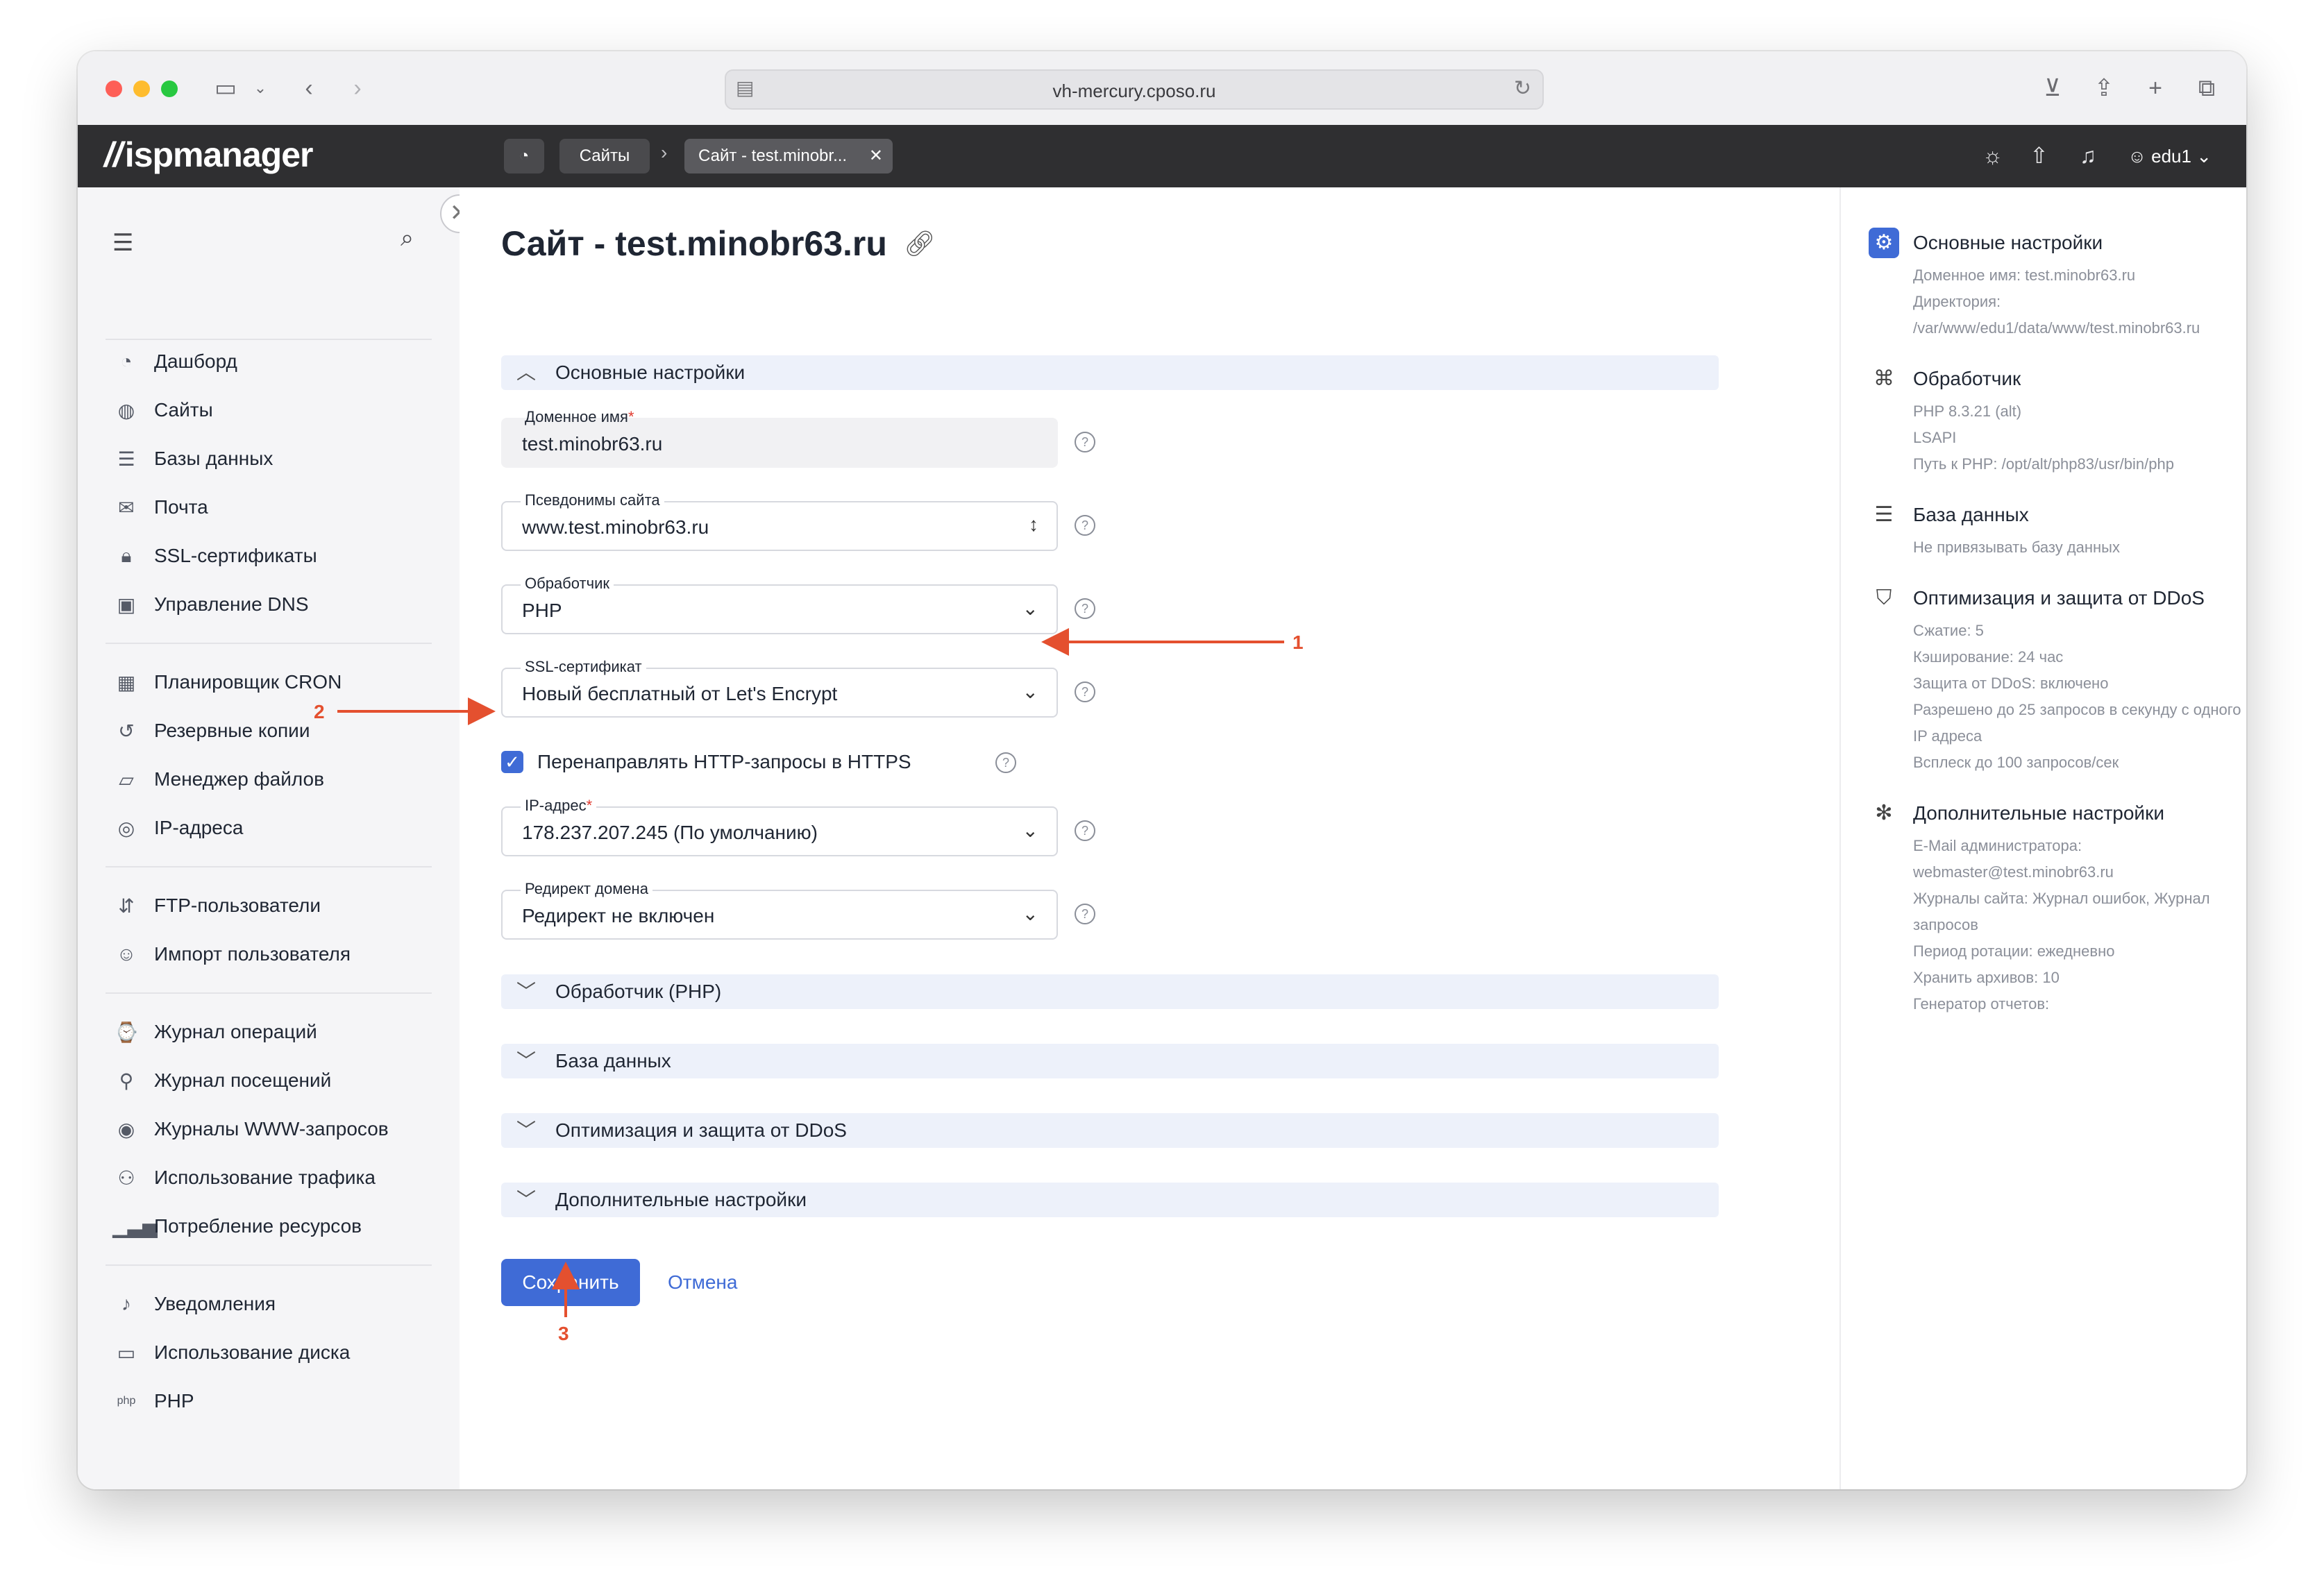 This screenshot has height=1592, width=2324. I want to click on annotation-number-3: 3, so click(563, 1333).